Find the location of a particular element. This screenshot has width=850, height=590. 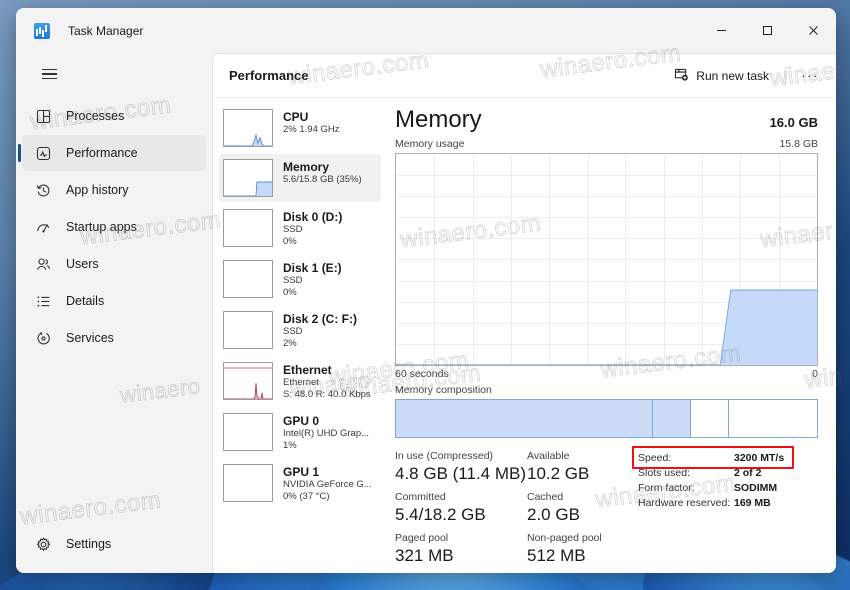

sidebar-item-users: Users is located at coordinates (114, 264).